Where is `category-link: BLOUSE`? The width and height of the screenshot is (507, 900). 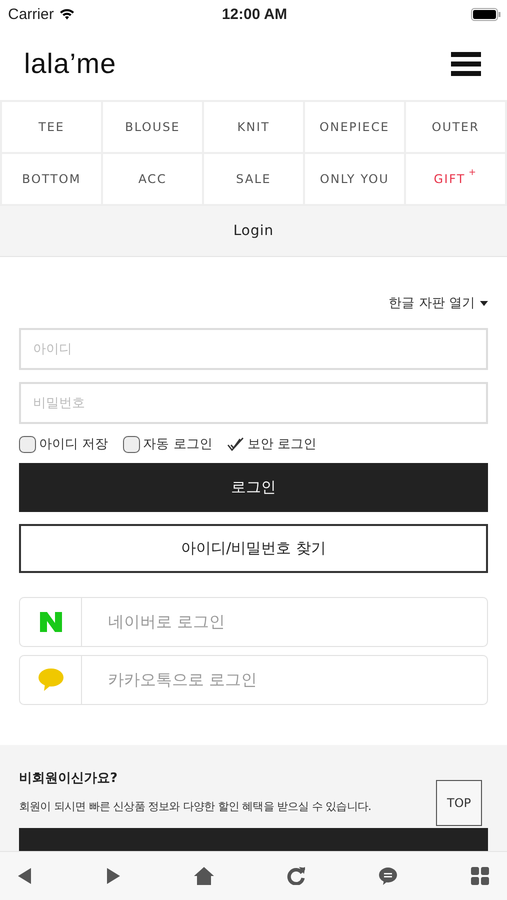 category-link: BLOUSE is located at coordinates (153, 128).